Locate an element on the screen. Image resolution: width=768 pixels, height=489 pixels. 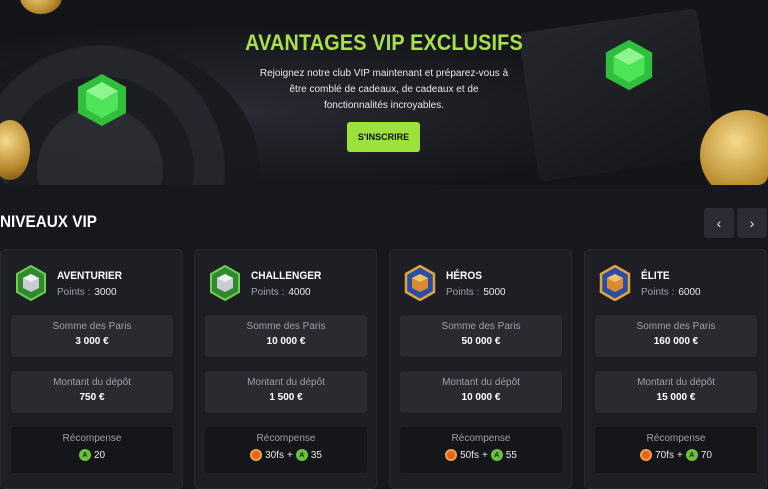
reward-points: 70 is located at coordinates (706, 455).